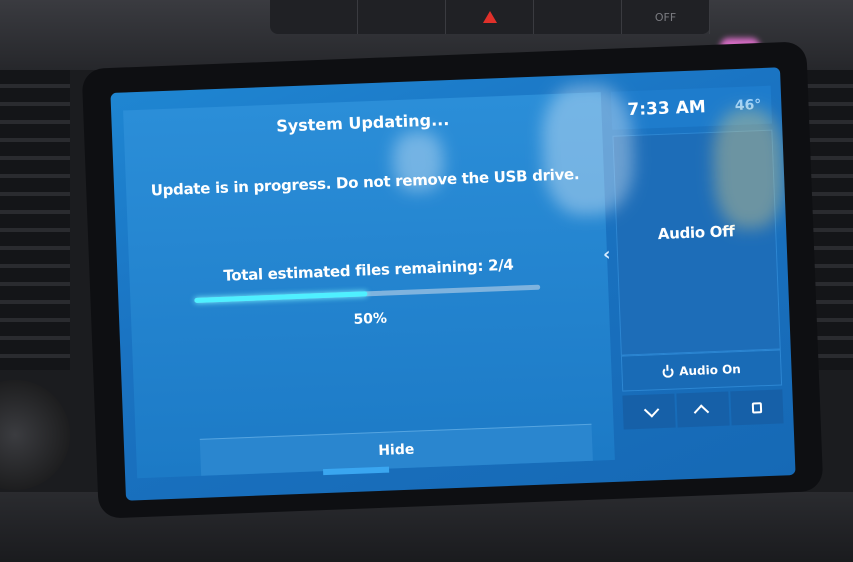 Image resolution: width=853 pixels, height=562 pixels. I want to click on progress-bar, so click(367, 293).